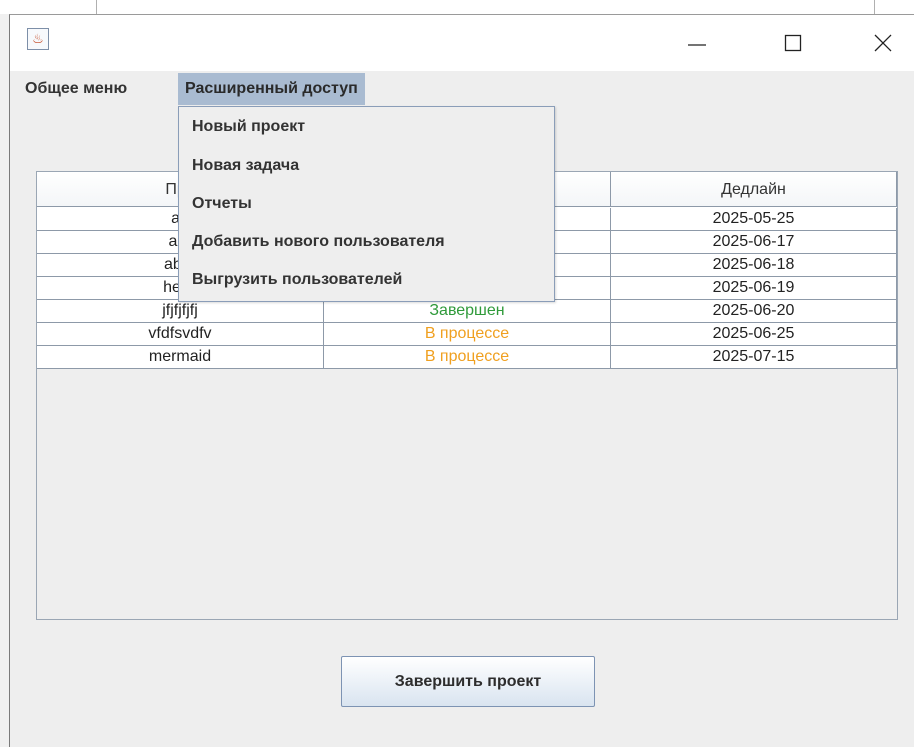 The image size is (914, 747). I want to click on menu-item-export-users: Выгрузить пользователей, so click(366, 280).